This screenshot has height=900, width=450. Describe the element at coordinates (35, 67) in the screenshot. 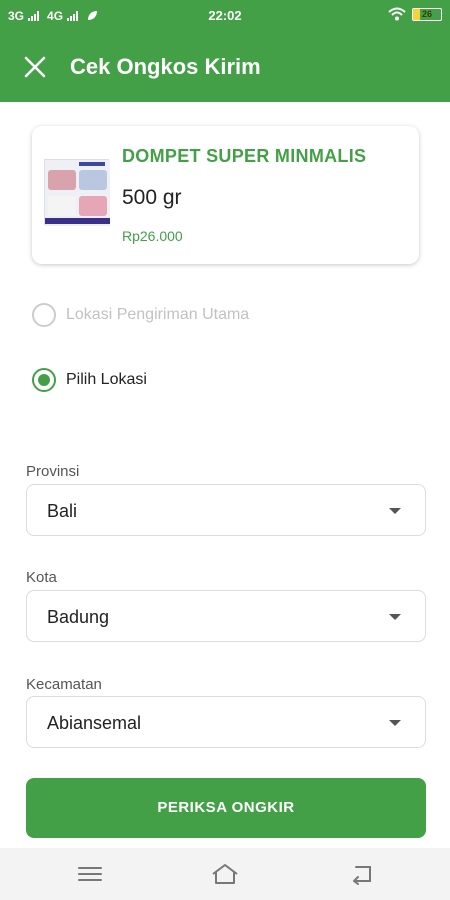

I see `close-icon` at that location.